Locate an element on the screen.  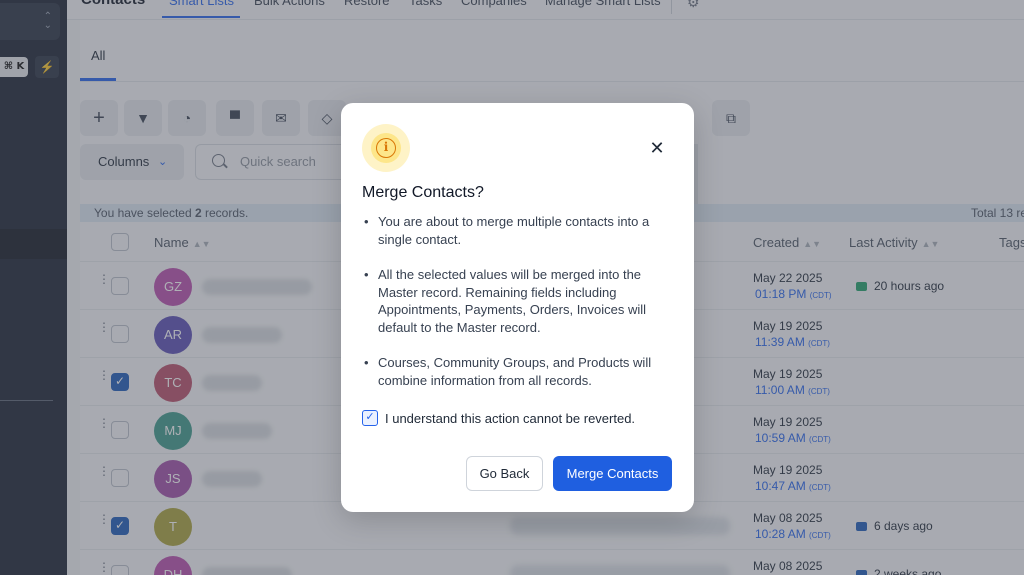
warning-badge: i is located at coordinates (386, 148).